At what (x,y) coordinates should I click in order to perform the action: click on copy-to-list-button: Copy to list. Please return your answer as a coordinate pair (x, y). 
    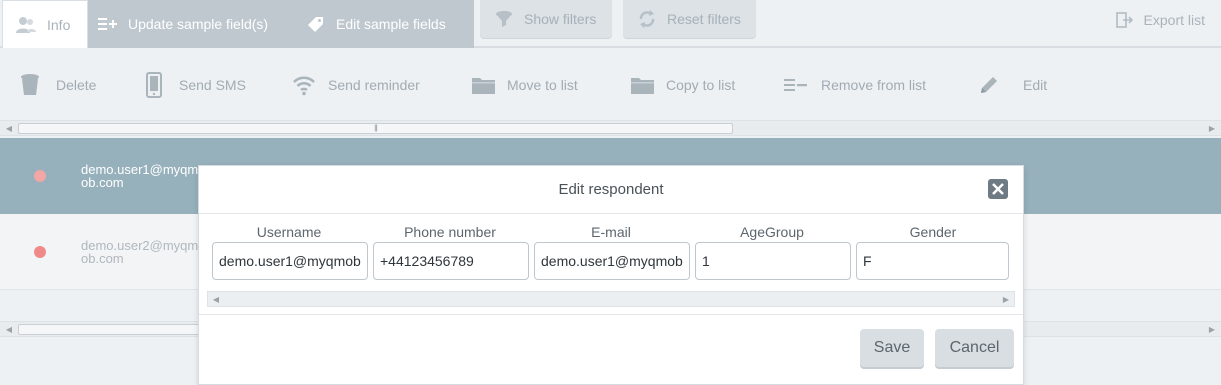
    Looking at the image, I should click on (682, 85).